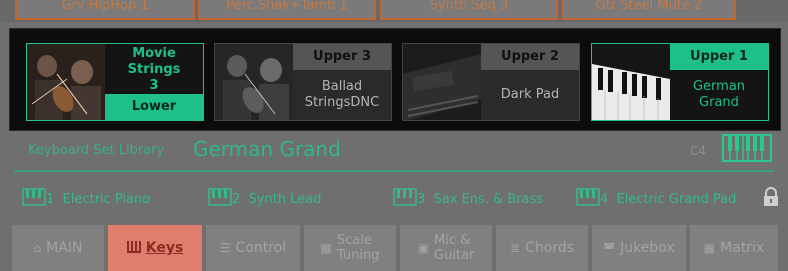 The image size is (788, 271). What do you see at coordinates (58, 248) in the screenshot?
I see `tab-main: ⌂ MAIN` at bounding box center [58, 248].